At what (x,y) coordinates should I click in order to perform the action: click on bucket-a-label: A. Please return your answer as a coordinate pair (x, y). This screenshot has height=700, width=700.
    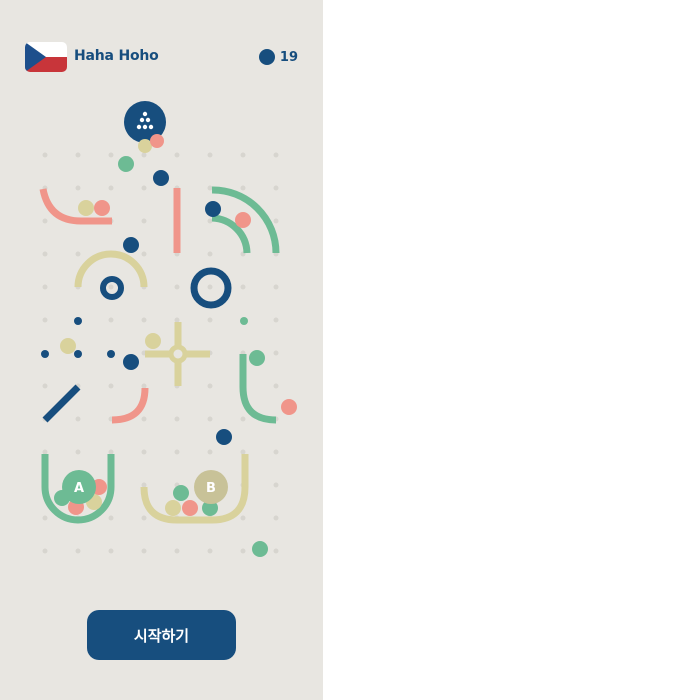
    Looking at the image, I should click on (79, 488).